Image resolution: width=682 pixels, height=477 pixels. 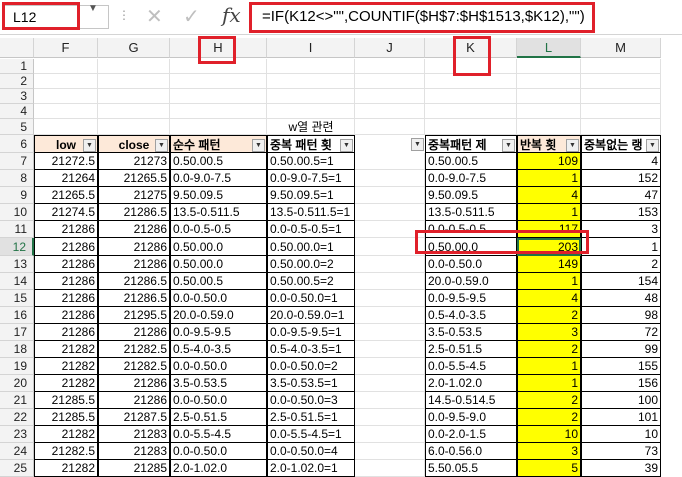 I want to click on row-header-22: 22, so click(x=17, y=417).